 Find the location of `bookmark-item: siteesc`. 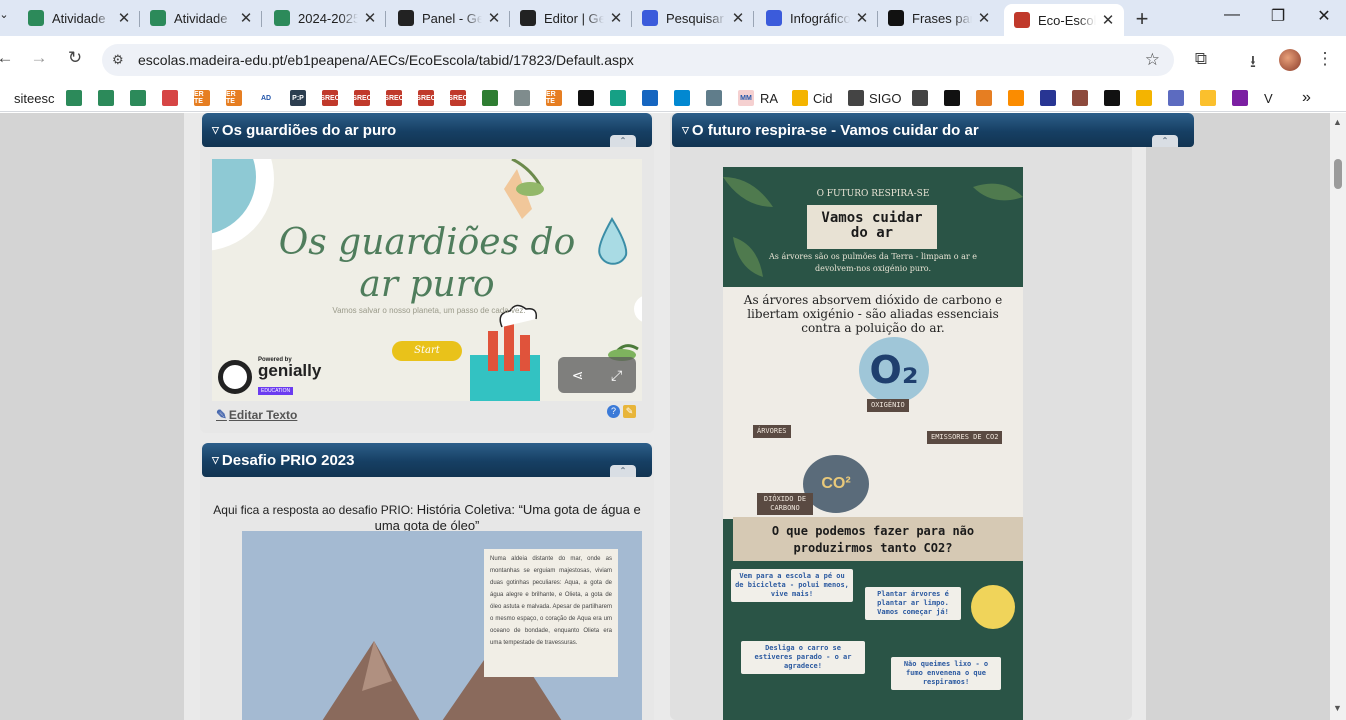

bookmark-item: siteesc is located at coordinates (34, 98).